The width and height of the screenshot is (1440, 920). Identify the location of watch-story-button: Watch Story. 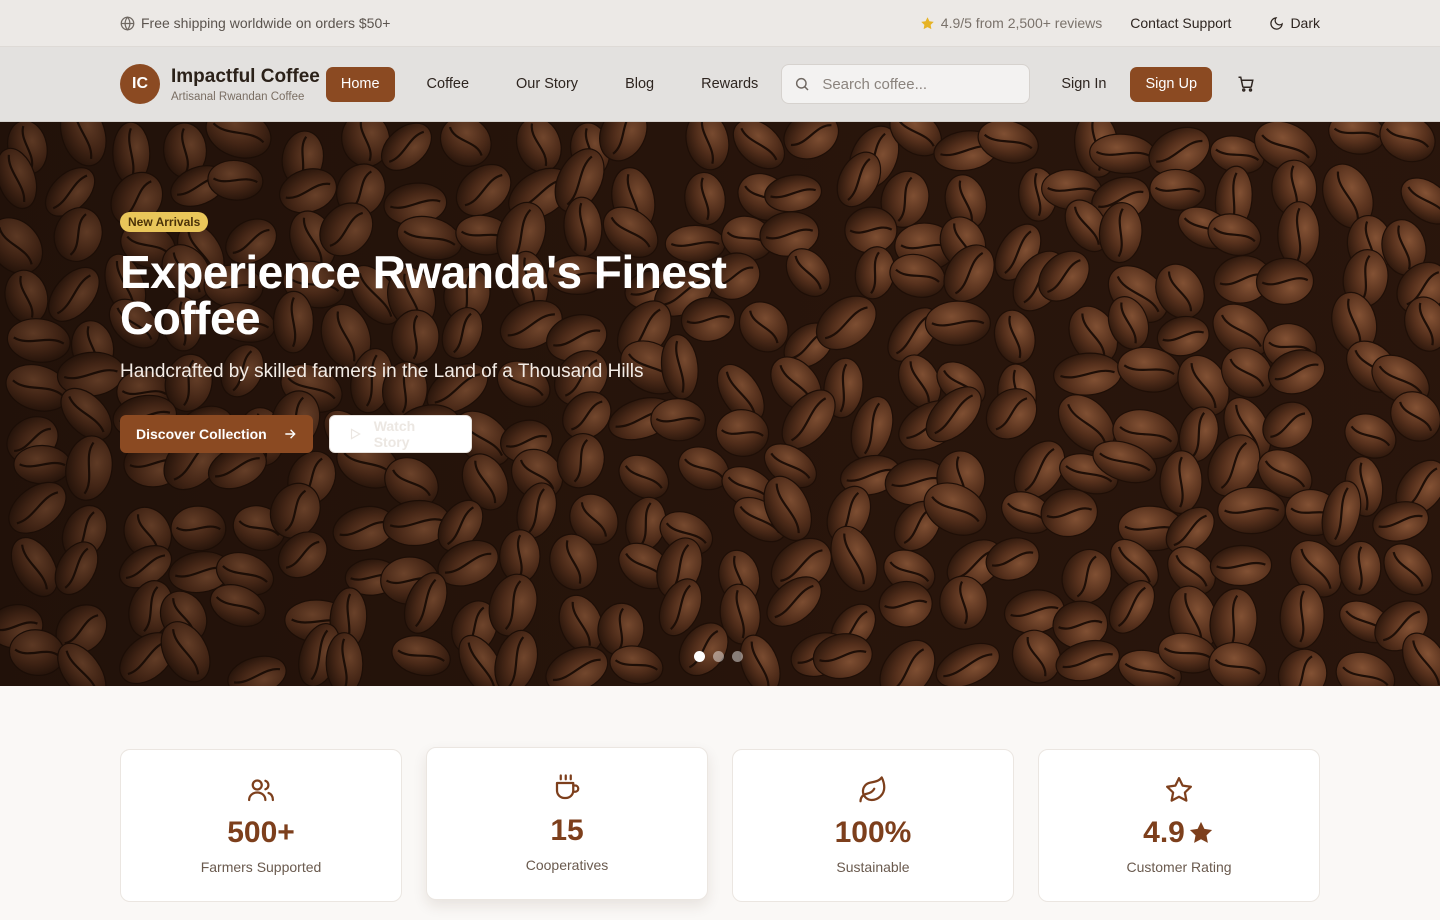
(400, 434).